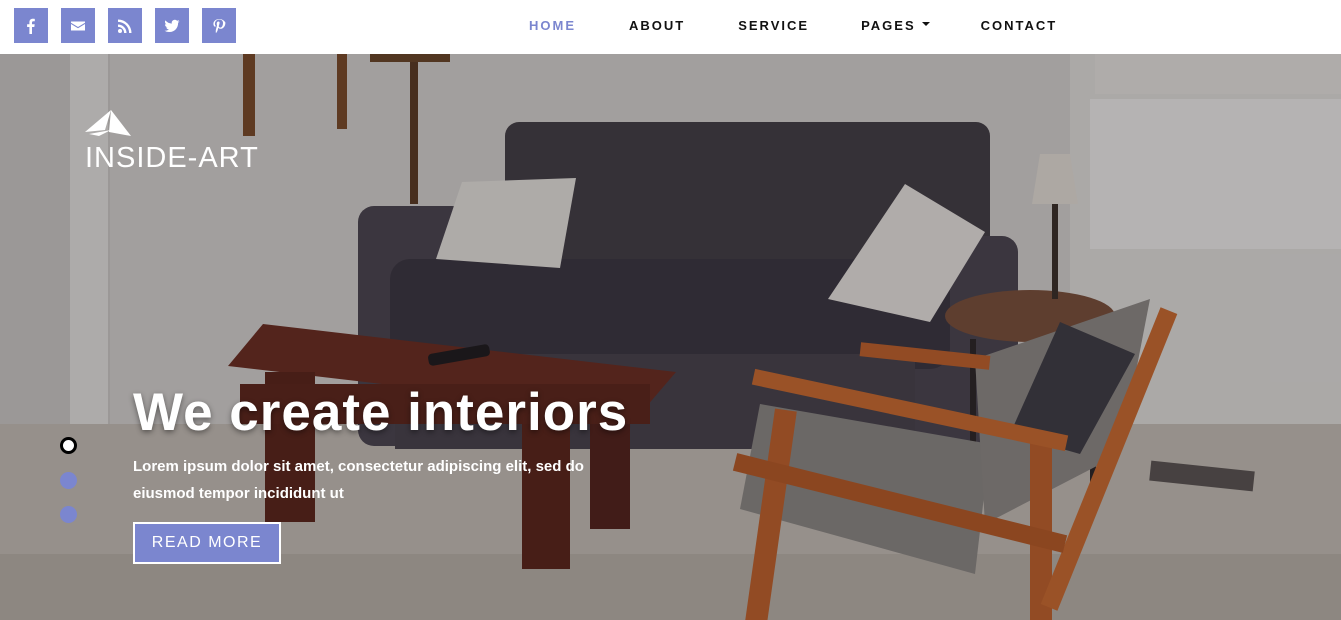 Image resolution: width=1341 pixels, height=620 pixels. I want to click on facebook-icon, so click(31, 26).